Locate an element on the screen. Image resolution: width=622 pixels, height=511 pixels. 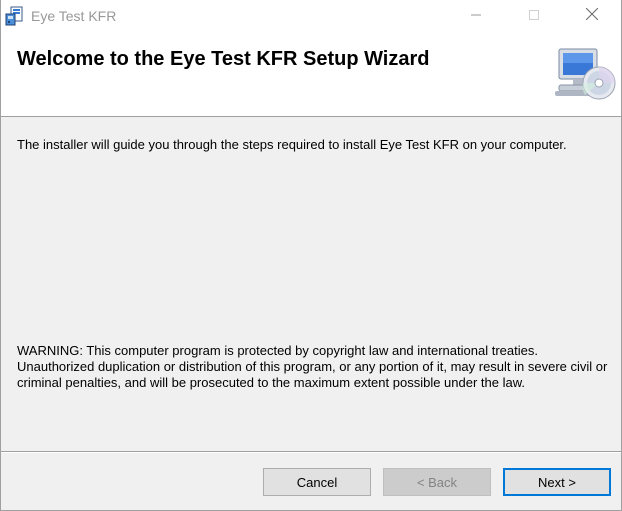
maximize-icon is located at coordinates (534, 16).